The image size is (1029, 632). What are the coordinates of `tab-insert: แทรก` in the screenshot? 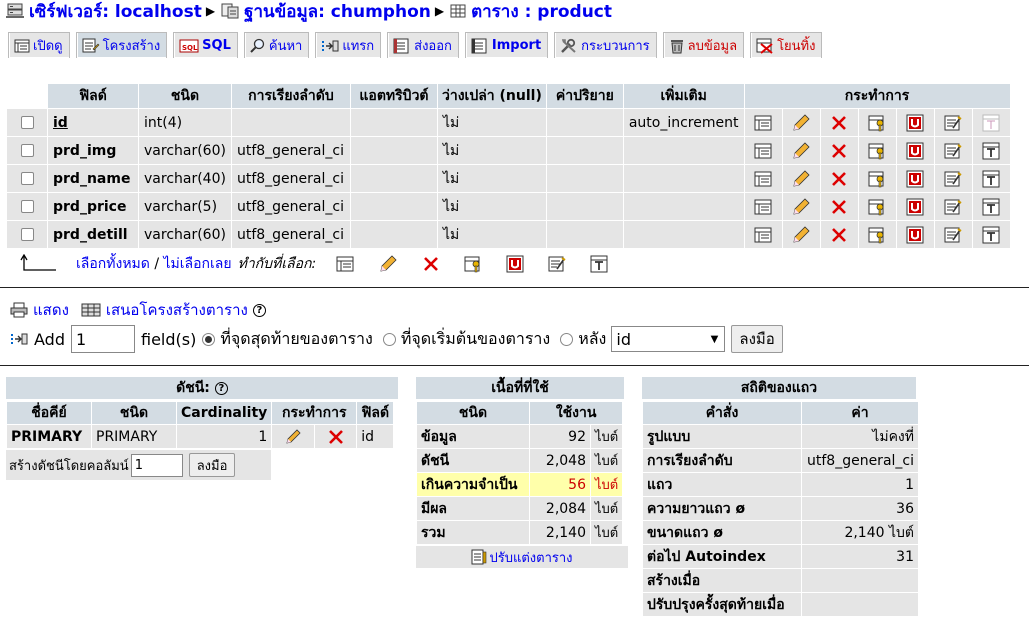 It's located at (348, 45).